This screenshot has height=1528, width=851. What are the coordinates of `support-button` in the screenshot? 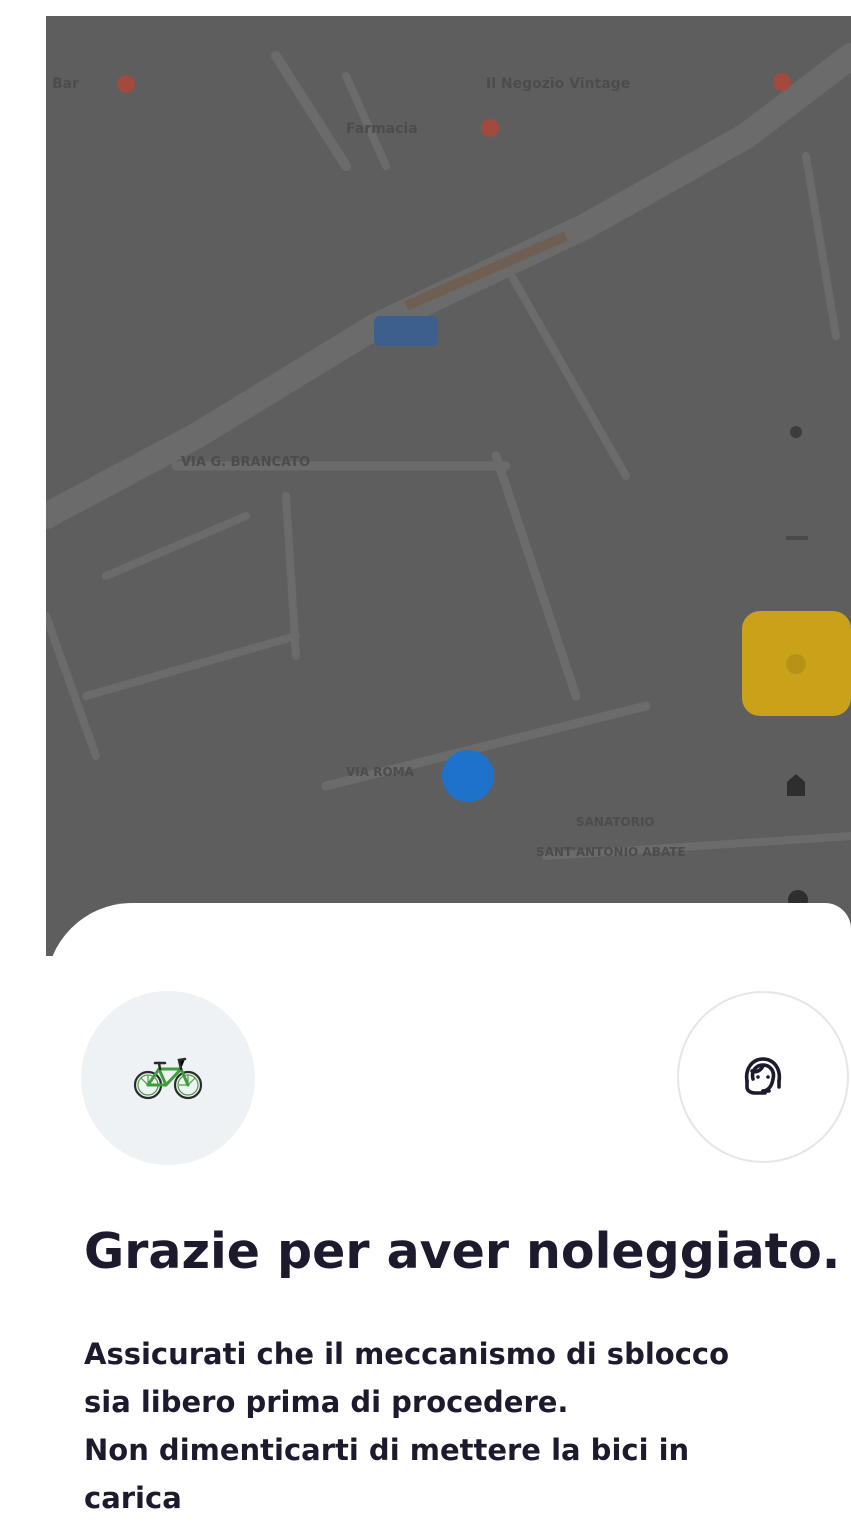 It's located at (763, 1077).